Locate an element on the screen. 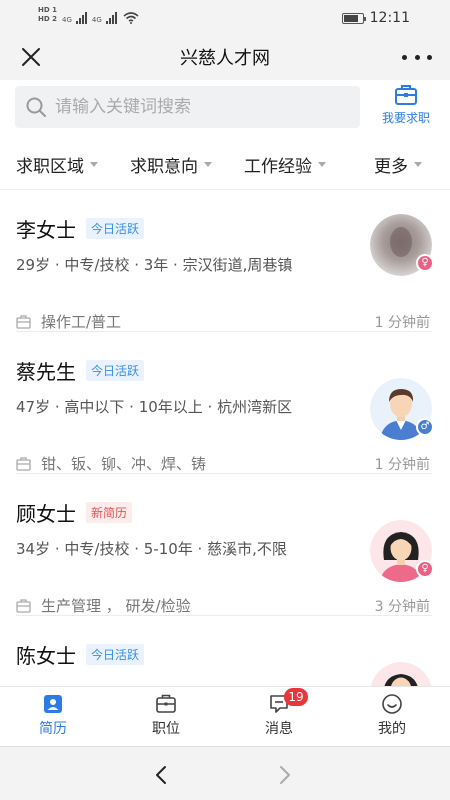 This screenshot has width=450, height=800. page-title: 兴慈人才网 is located at coordinates (225, 58).